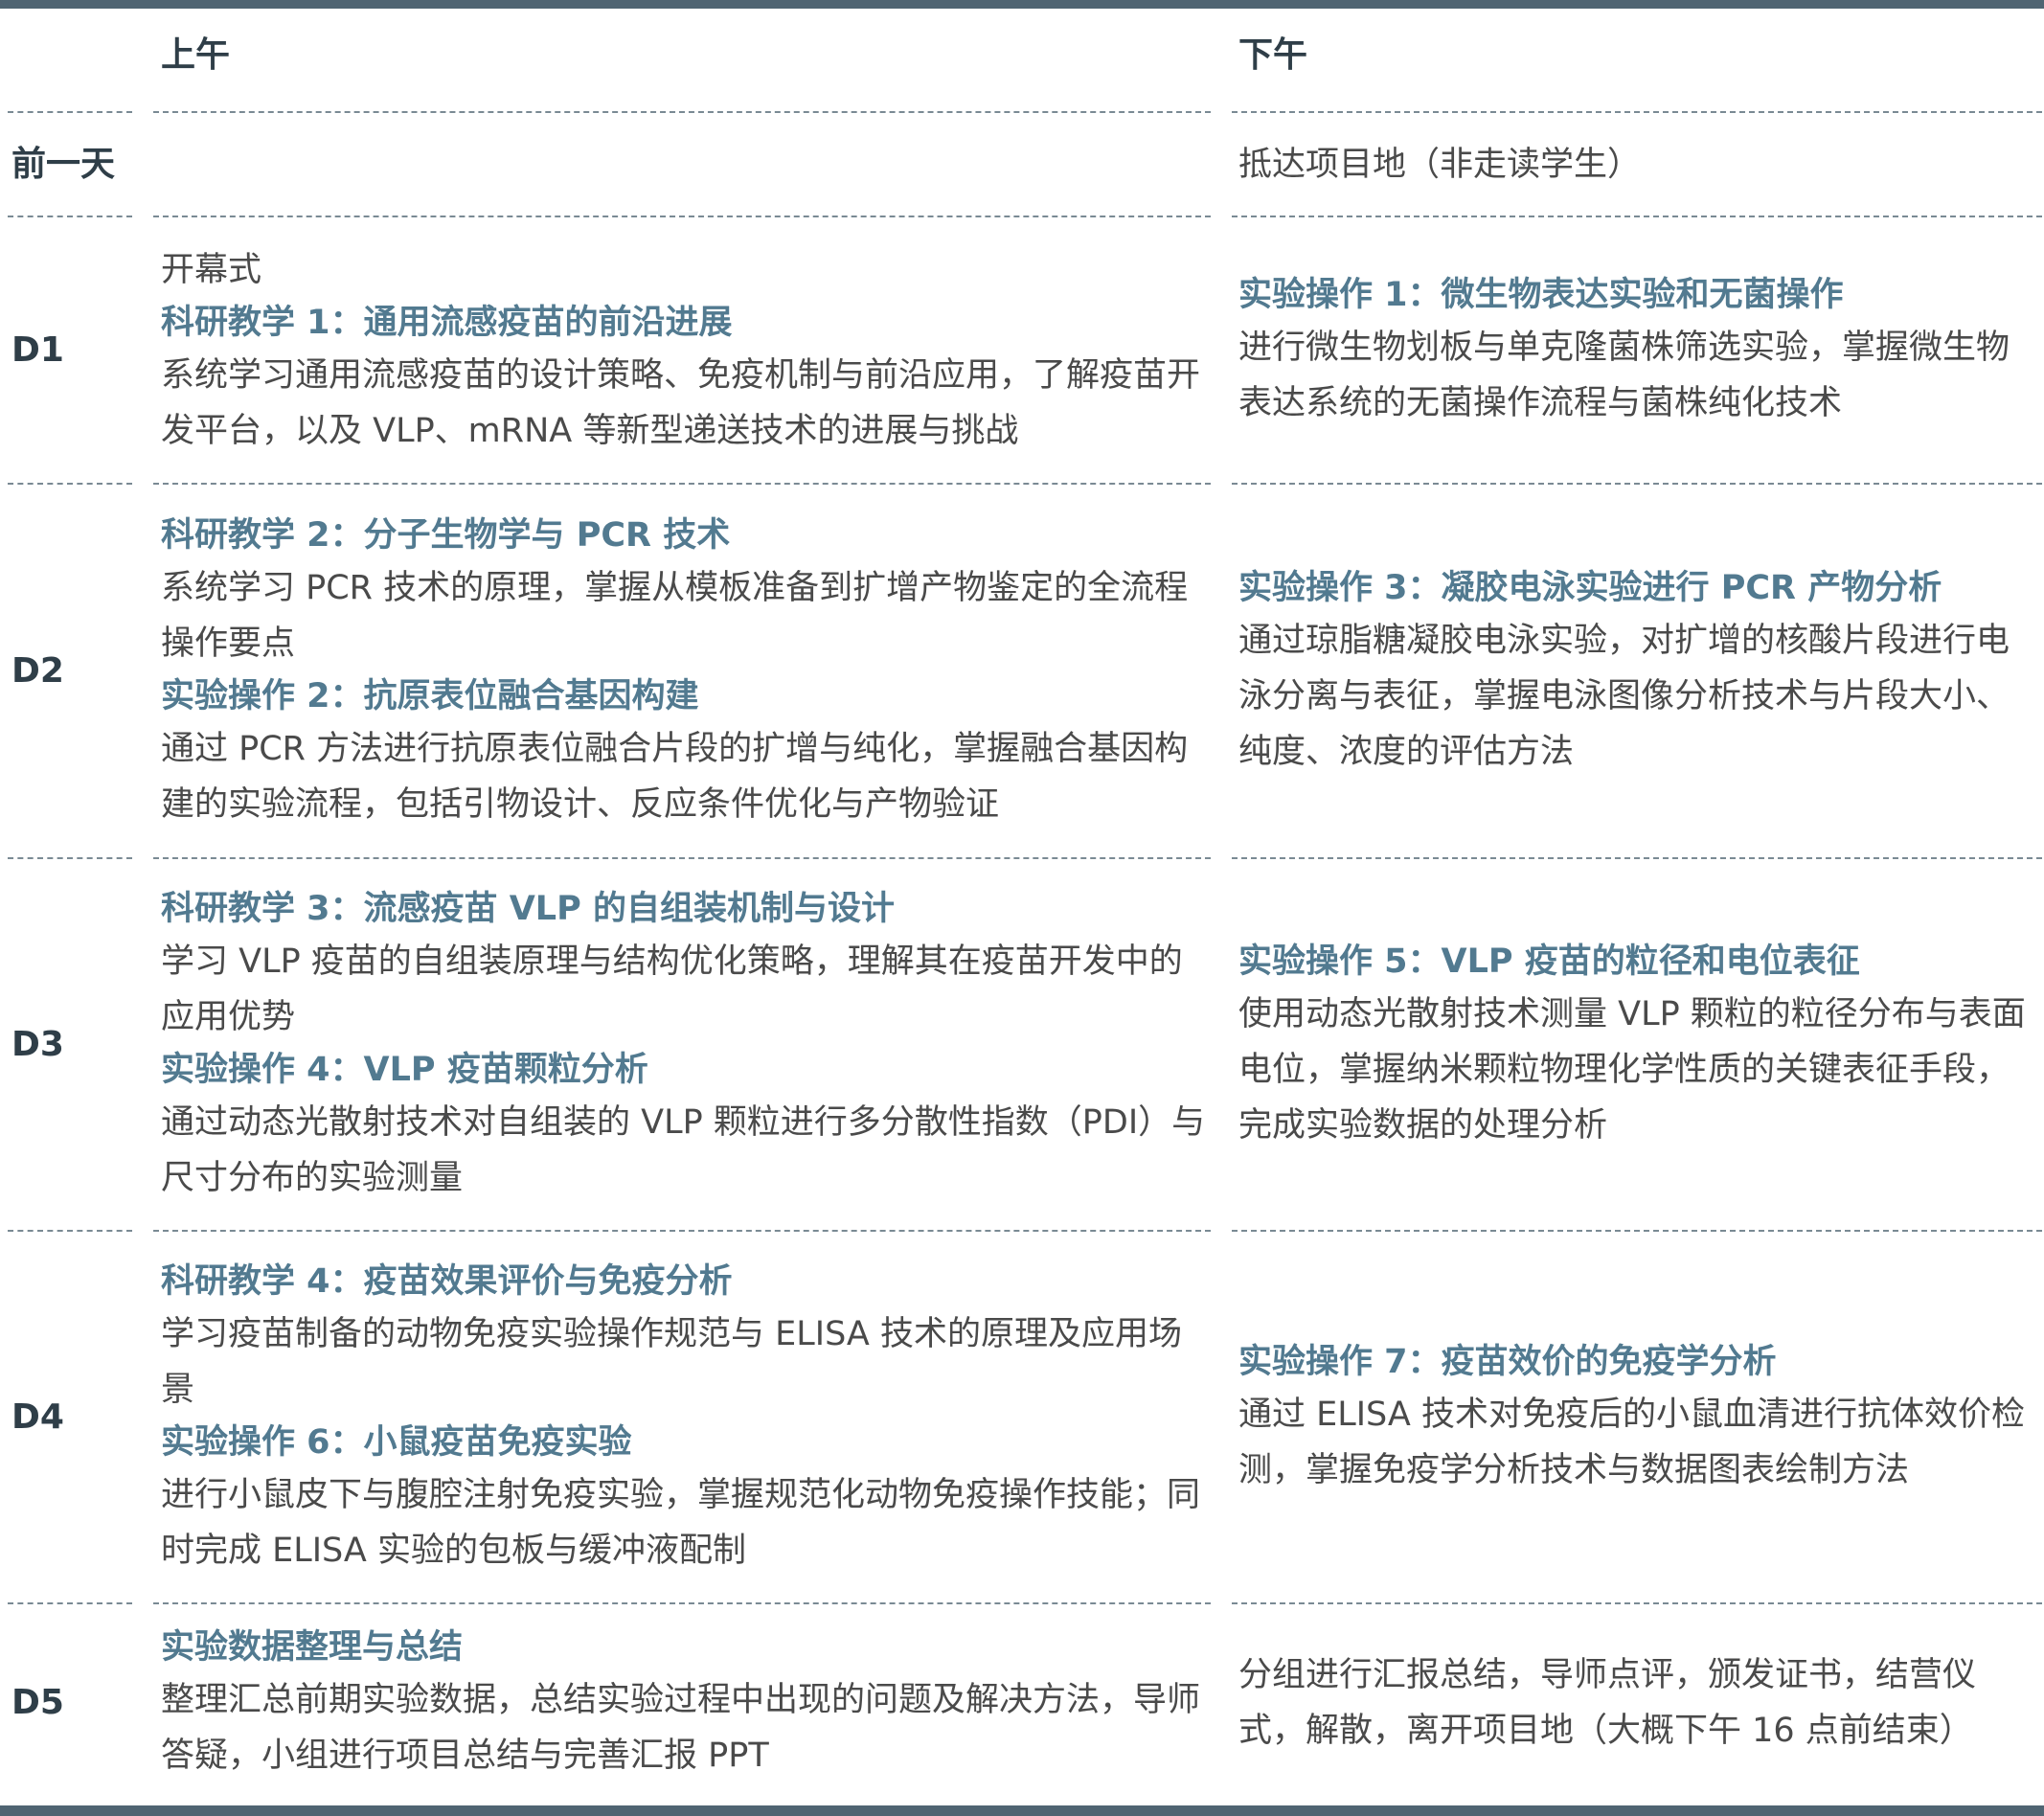 The height and width of the screenshot is (1816, 2044). What do you see at coordinates (38, 1416) in the screenshot?
I see `day-label: D4` at bounding box center [38, 1416].